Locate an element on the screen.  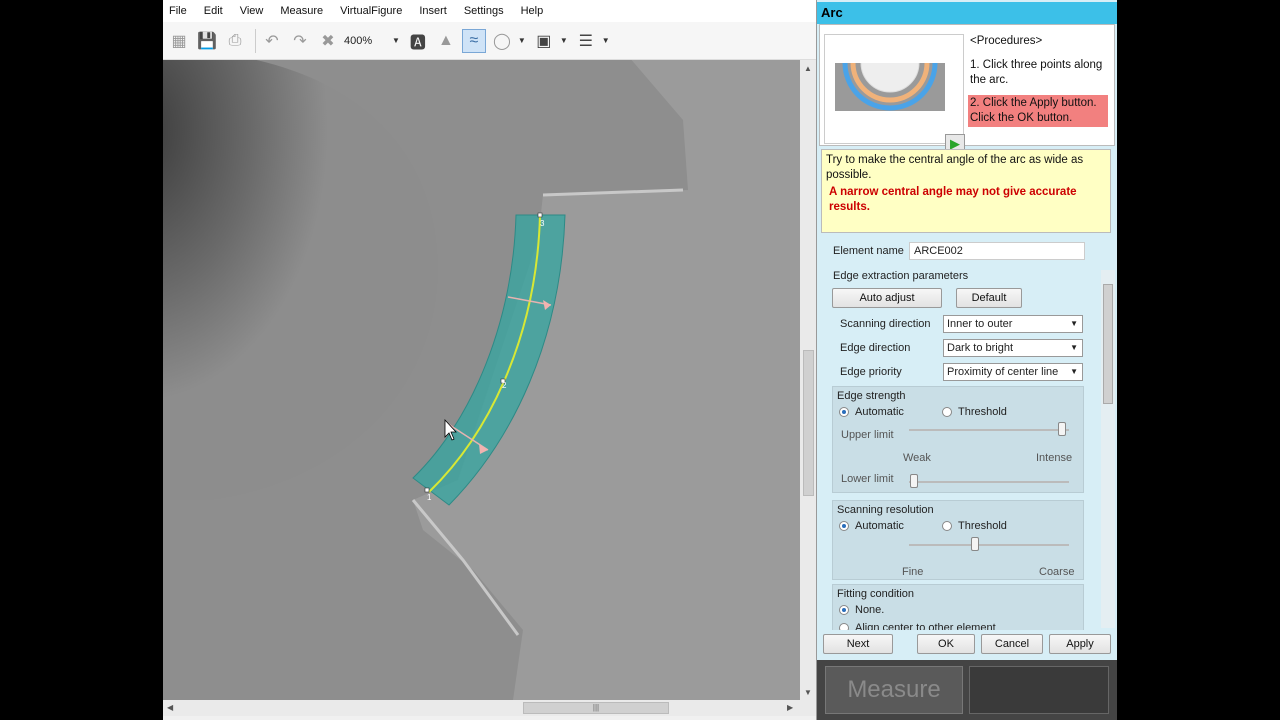
procedure-step-2-line-1: 2. Click the Apply button. is located at coordinates (1033, 103).